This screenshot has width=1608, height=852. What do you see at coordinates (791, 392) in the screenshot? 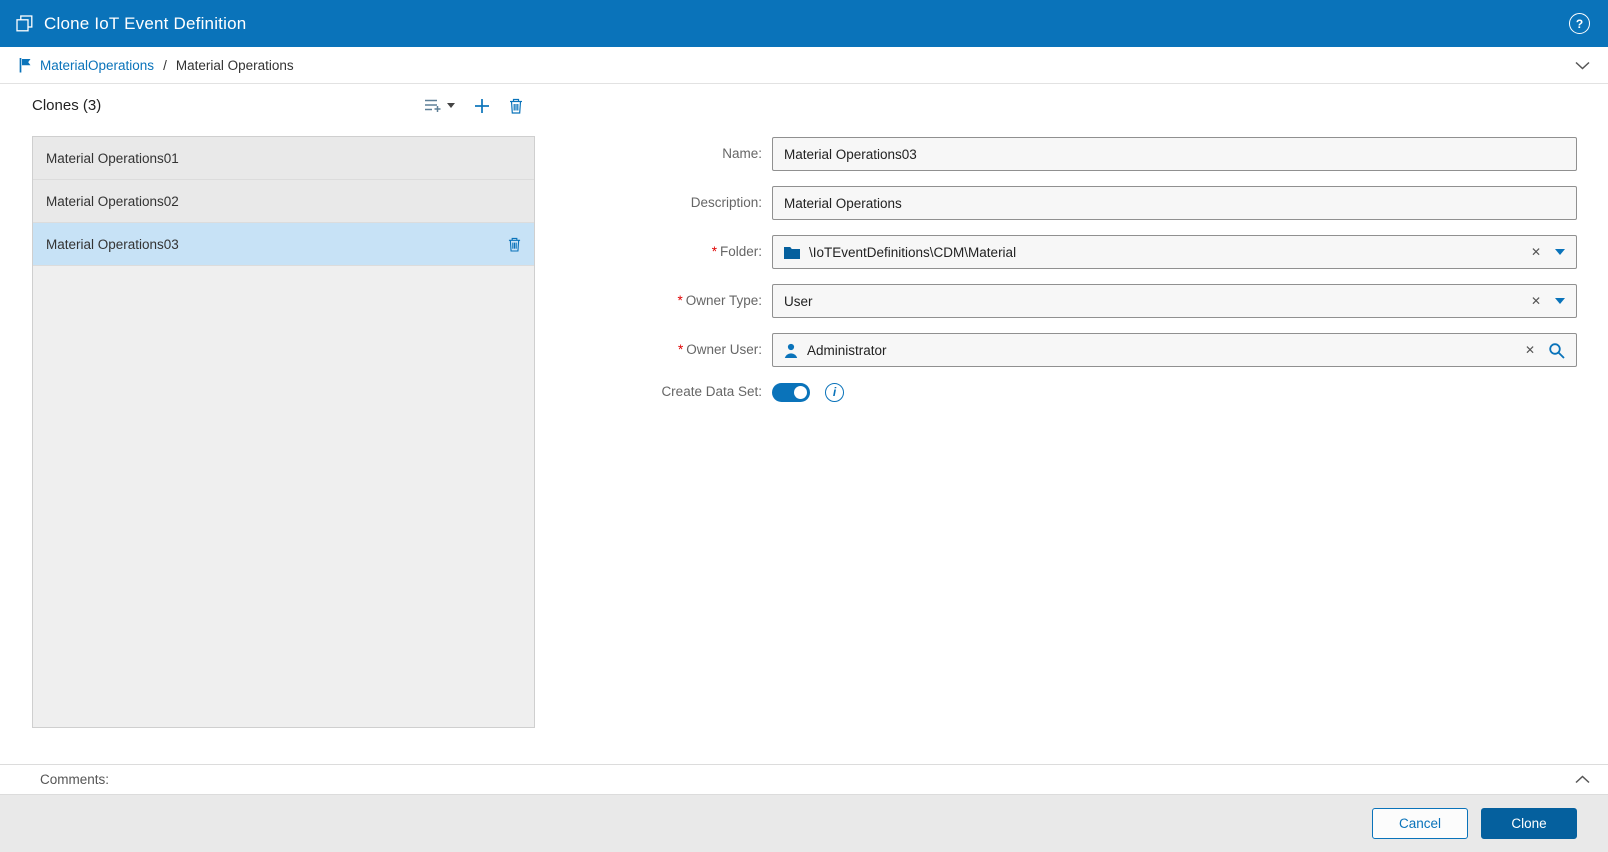
I see `create-data-set-toggle` at bounding box center [791, 392].